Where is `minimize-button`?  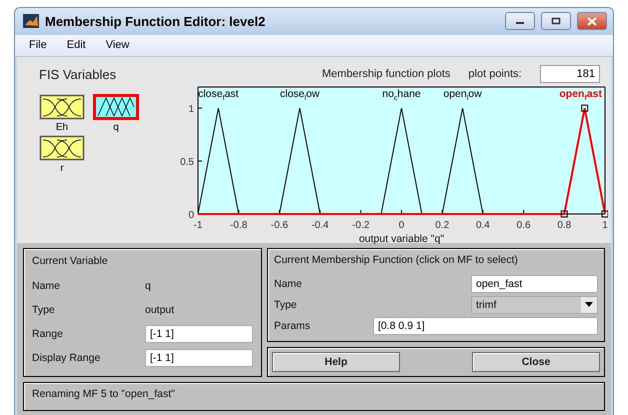
minimize-button is located at coordinates (520, 21).